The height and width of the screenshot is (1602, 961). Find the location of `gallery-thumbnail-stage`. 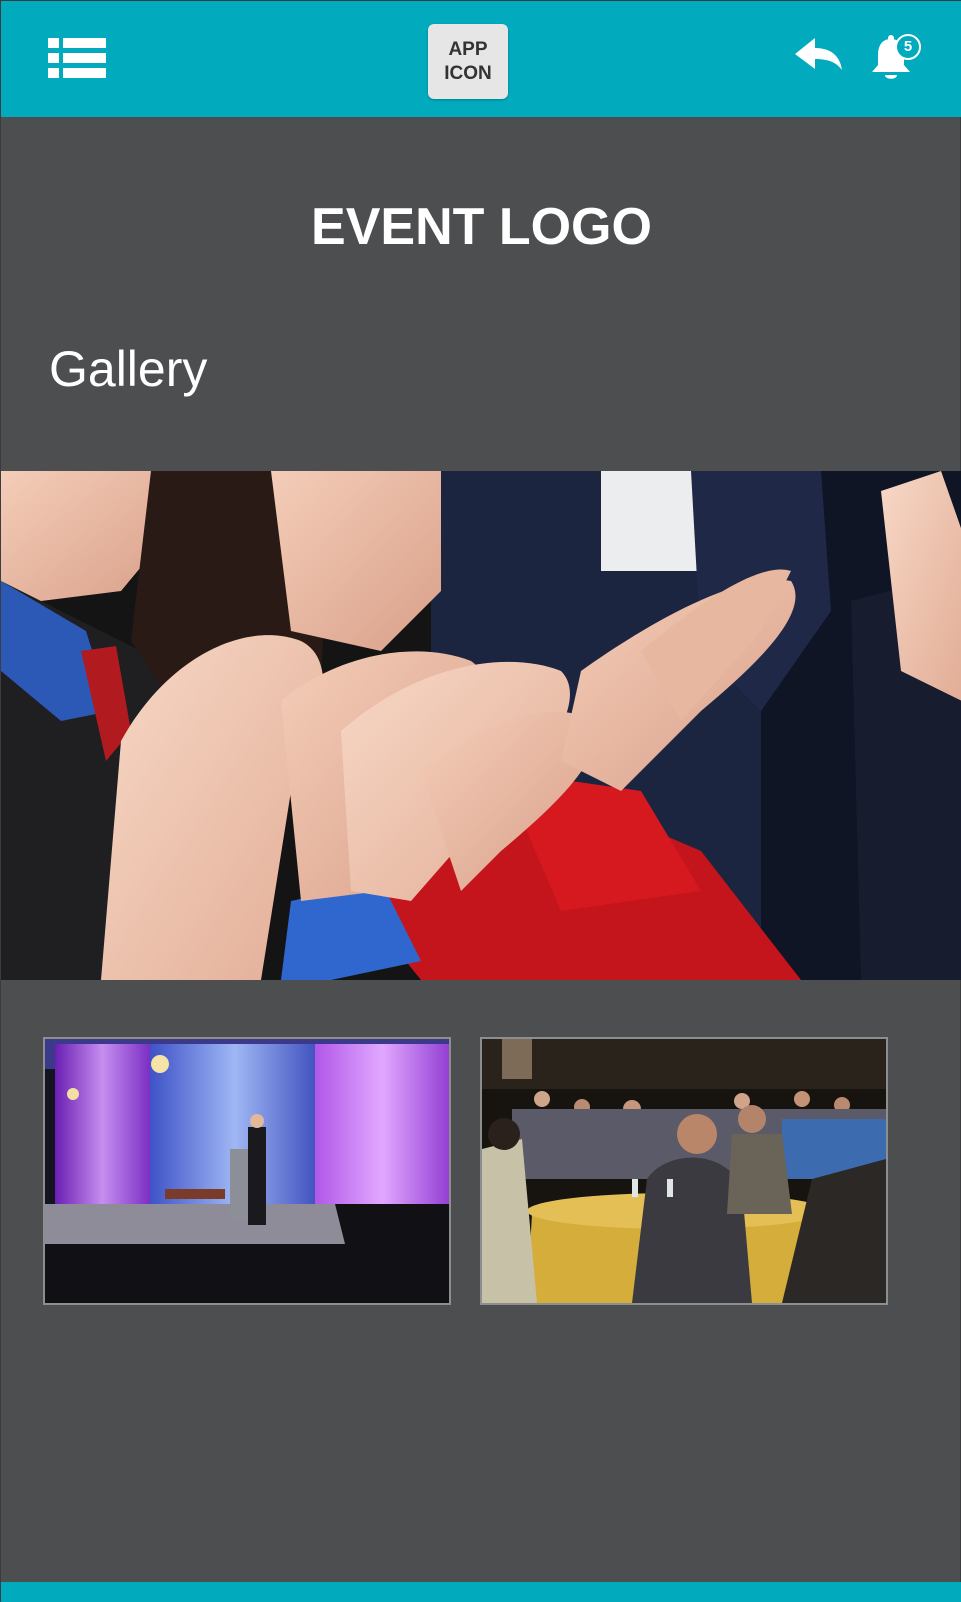

gallery-thumbnail-stage is located at coordinates (247, 1171).